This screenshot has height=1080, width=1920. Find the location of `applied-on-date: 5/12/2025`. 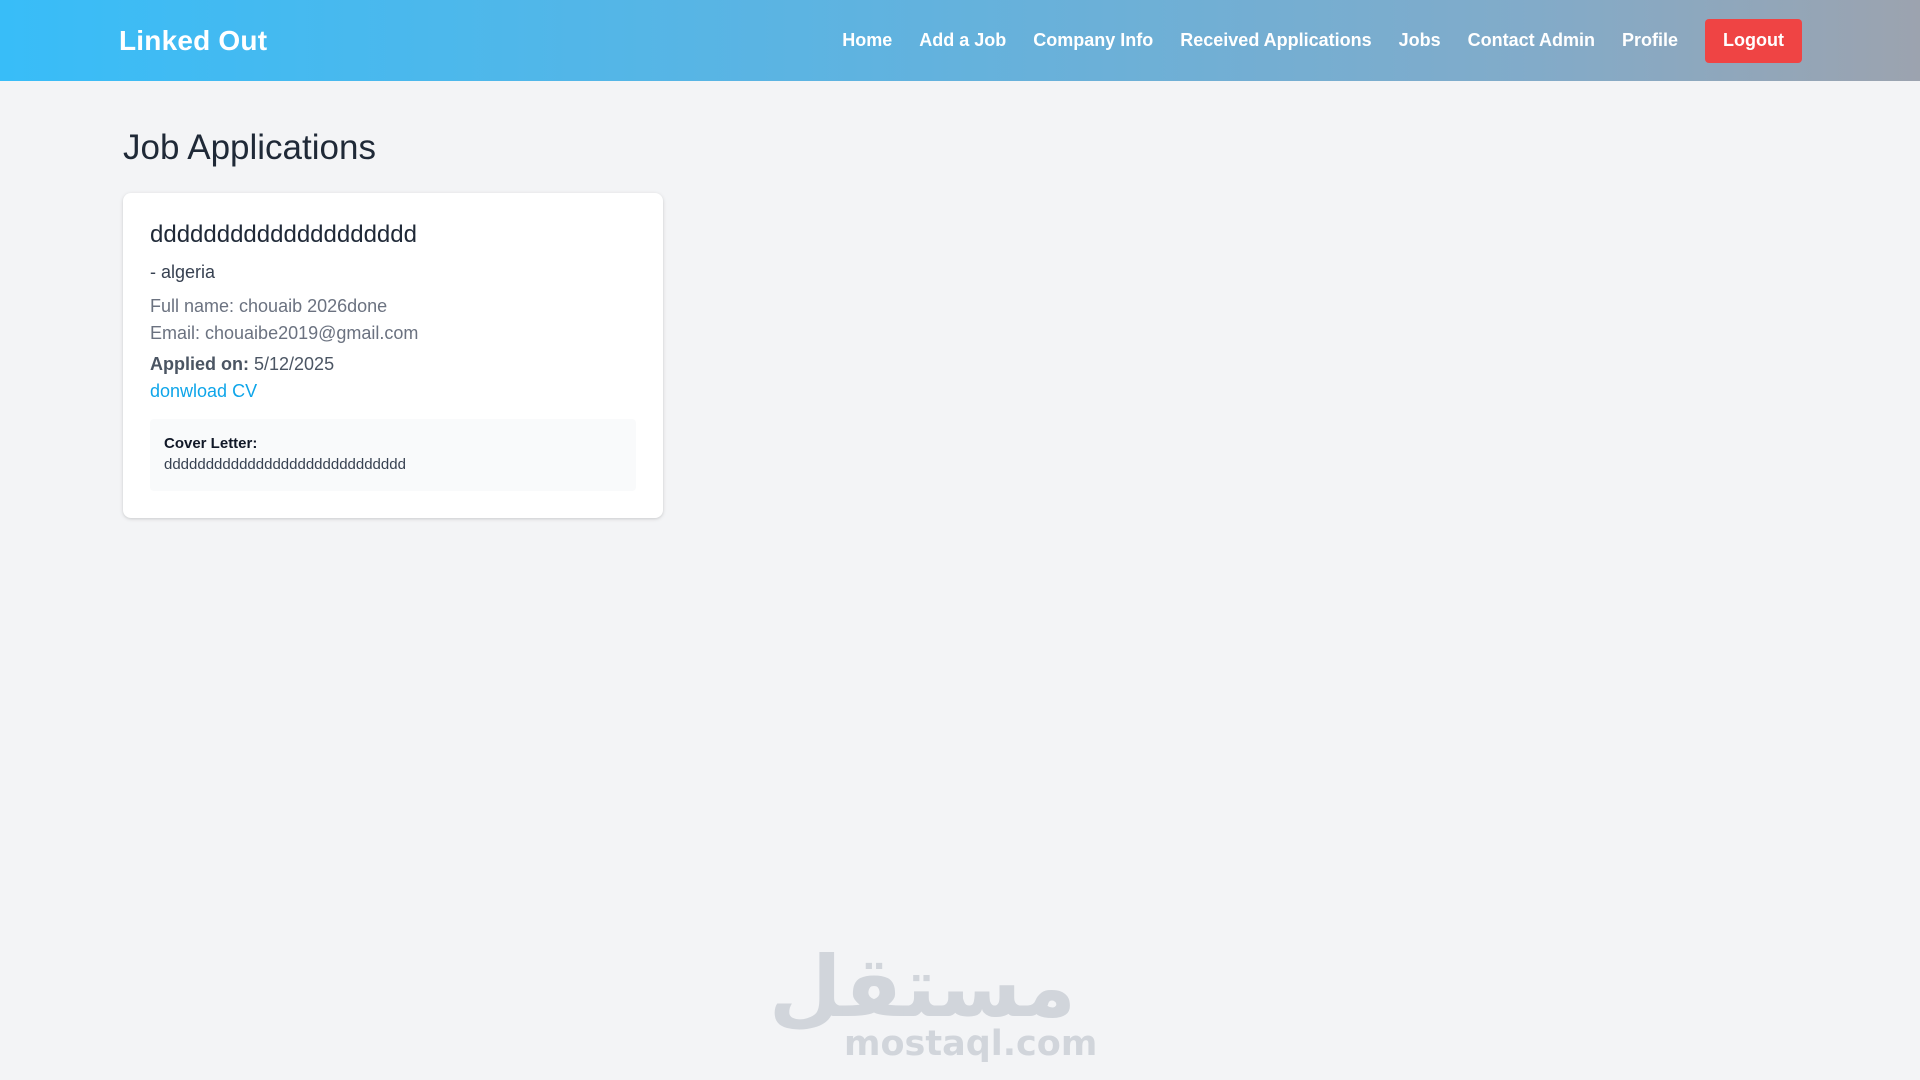

applied-on-date: 5/12/2025 is located at coordinates (294, 364).